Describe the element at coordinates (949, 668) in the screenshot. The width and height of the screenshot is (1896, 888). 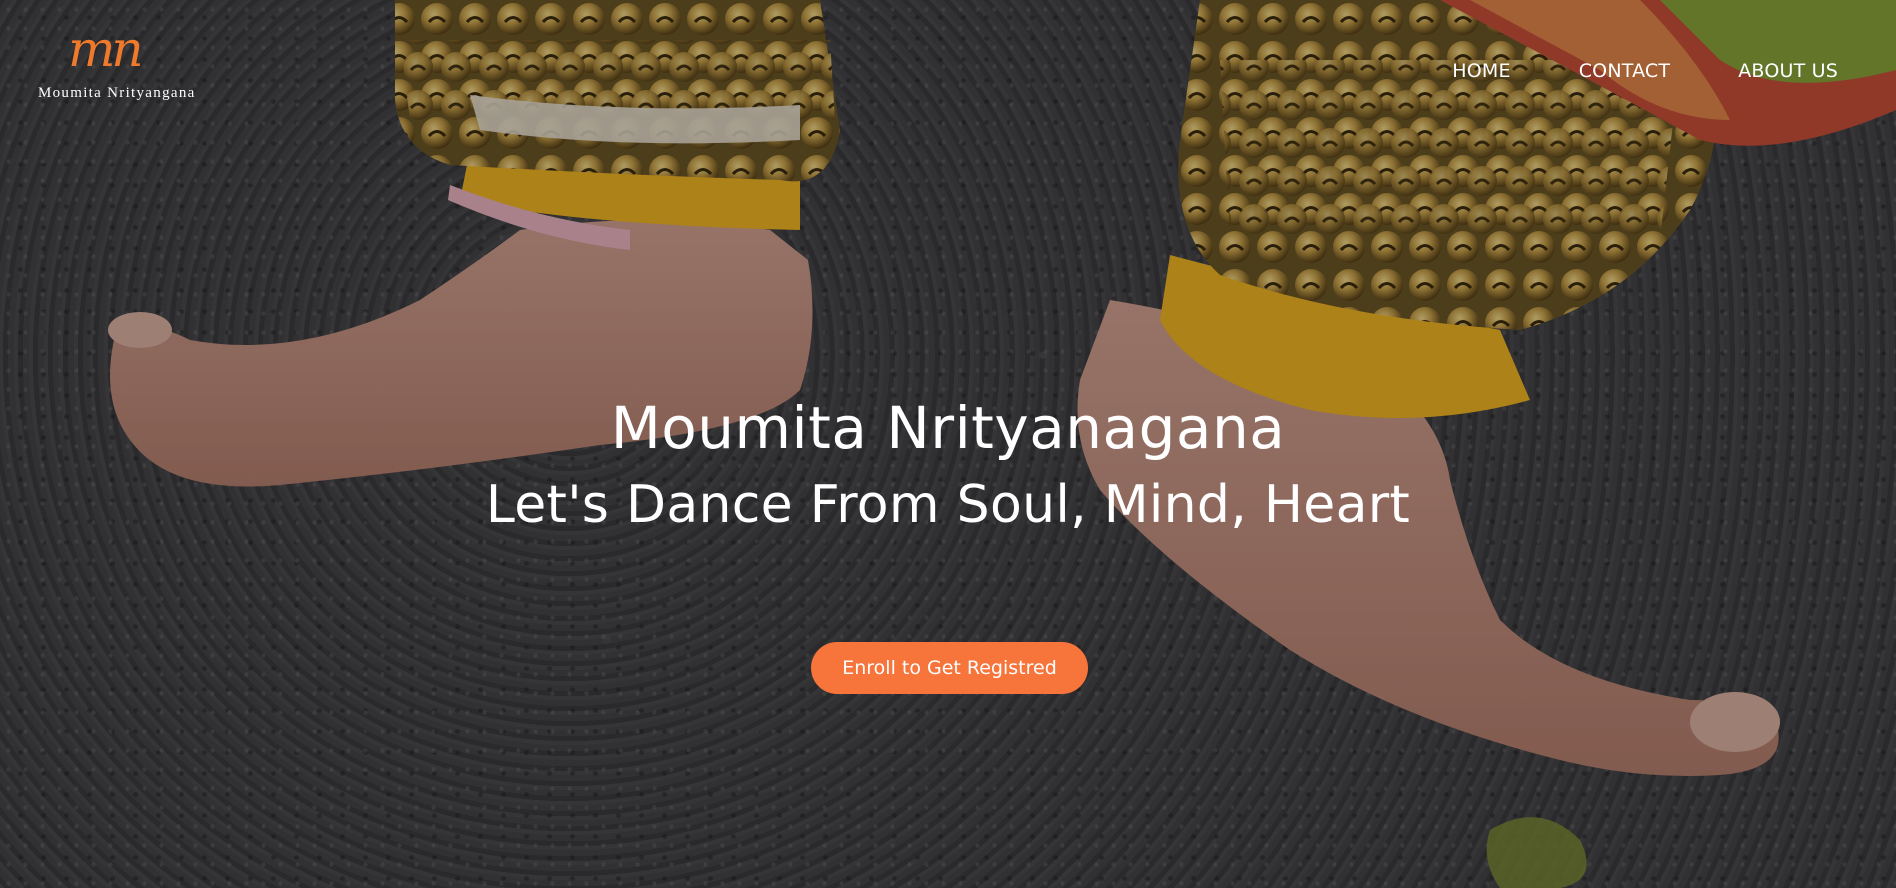
I see `enroll-button: Enroll to Get Registred` at that location.